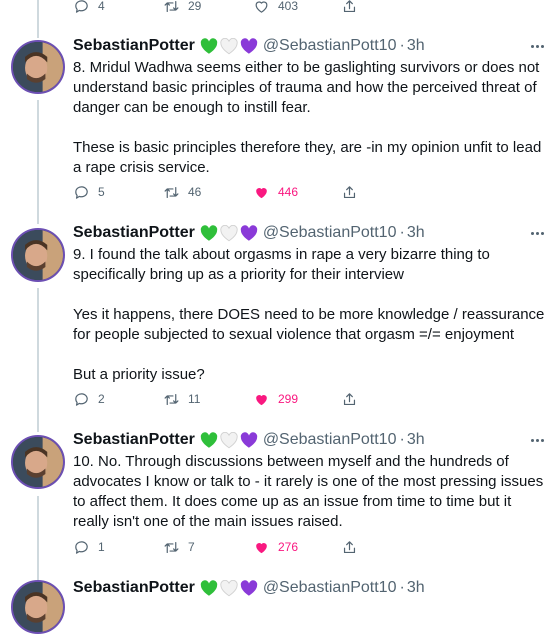 The width and height of the screenshot is (559, 634). I want to click on name-emoji, so click(229, 588).